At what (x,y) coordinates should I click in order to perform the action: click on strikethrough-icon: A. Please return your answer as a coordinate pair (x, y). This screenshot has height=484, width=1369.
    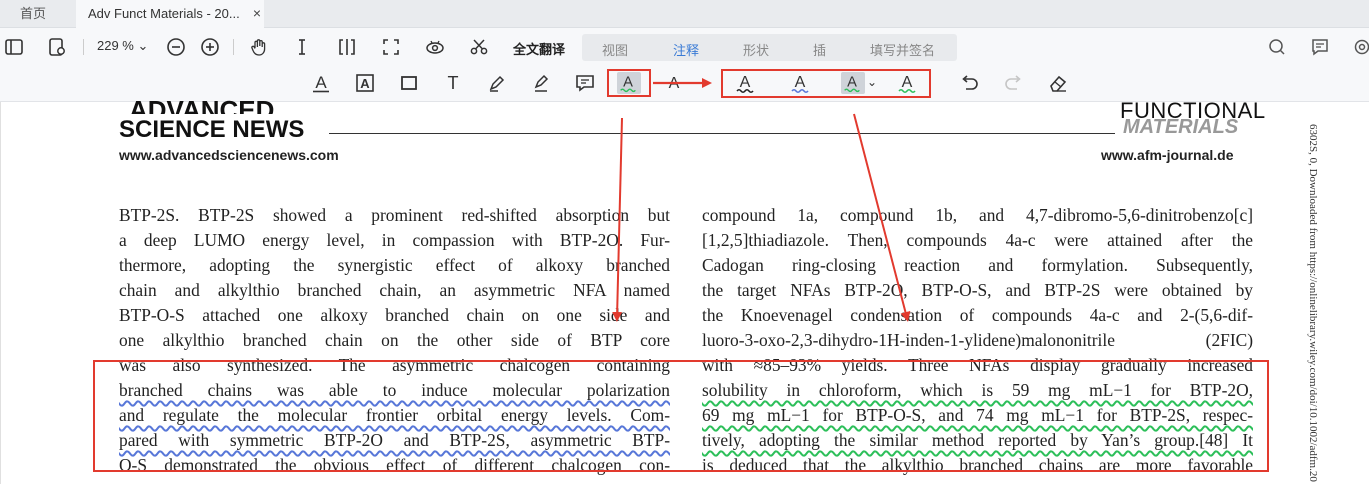
    Looking at the image, I should click on (674, 83).